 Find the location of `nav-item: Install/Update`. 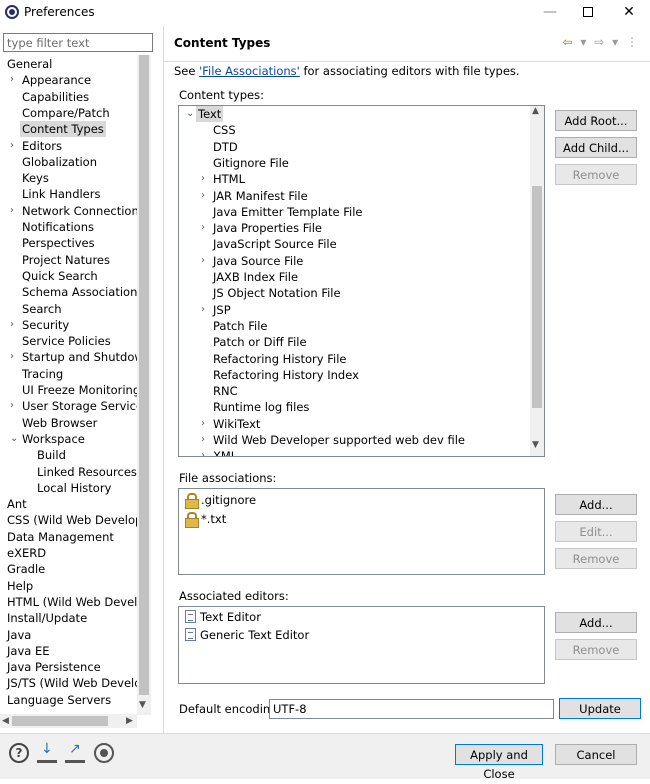

nav-item: Install/Update is located at coordinates (68, 618).